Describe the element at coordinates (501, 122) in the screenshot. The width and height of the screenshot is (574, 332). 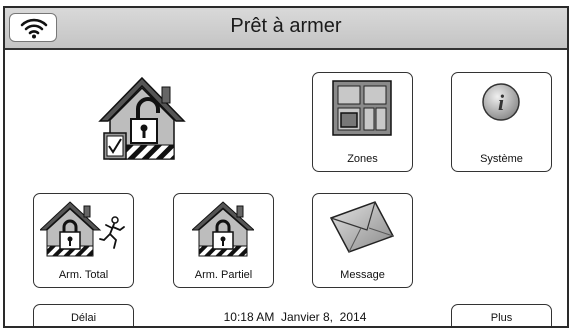
I see `systeme-button: i Système` at that location.